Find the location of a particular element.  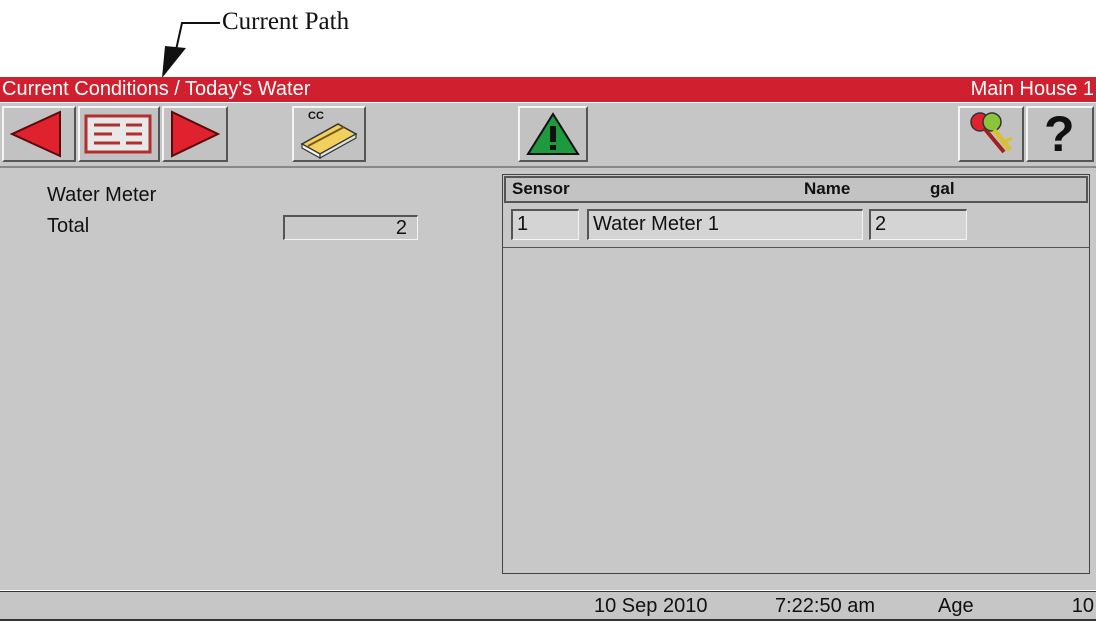

right-arrow-icon is located at coordinates (196, 134).